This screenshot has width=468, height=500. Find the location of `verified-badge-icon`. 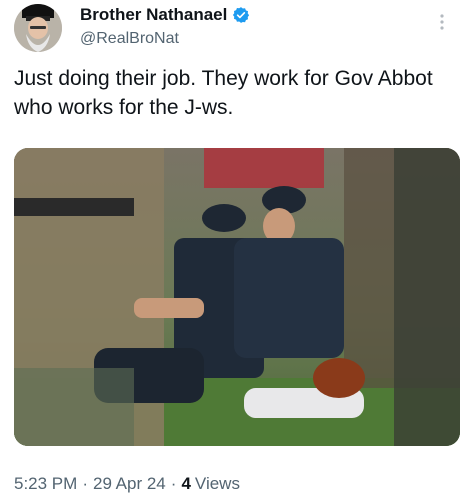

verified-badge-icon is located at coordinates (241, 15).